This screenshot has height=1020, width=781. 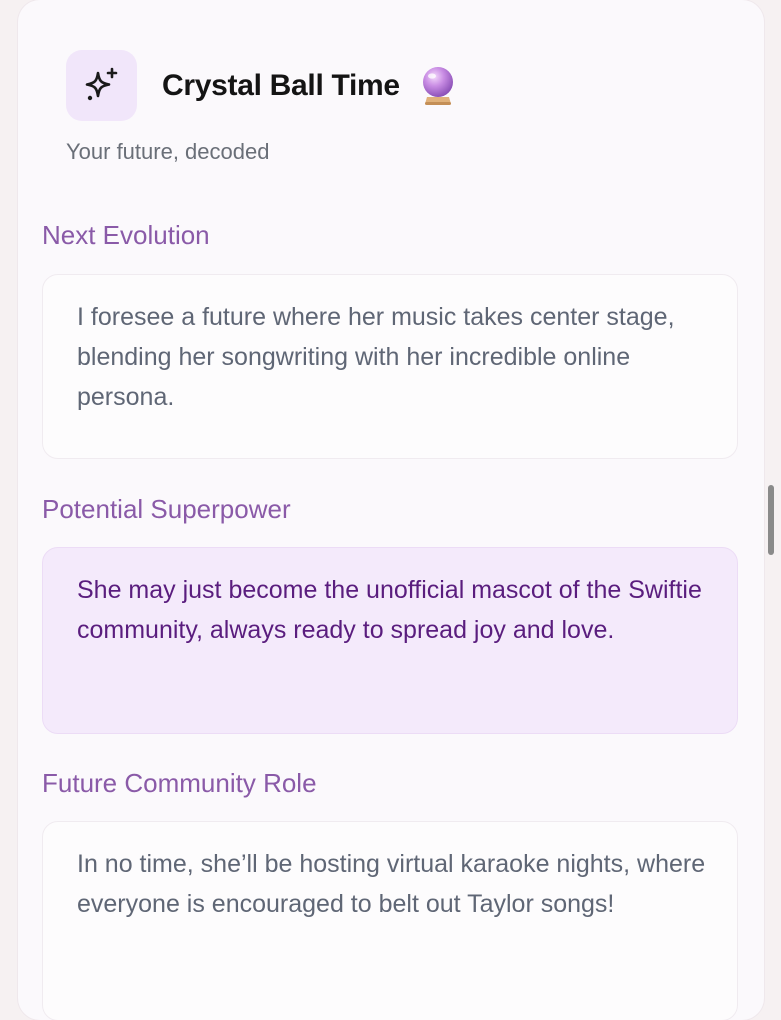 What do you see at coordinates (281, 85) in the screenshot?
I see `card-title: Crystal Ball Time` at bounding box center [281, 85].